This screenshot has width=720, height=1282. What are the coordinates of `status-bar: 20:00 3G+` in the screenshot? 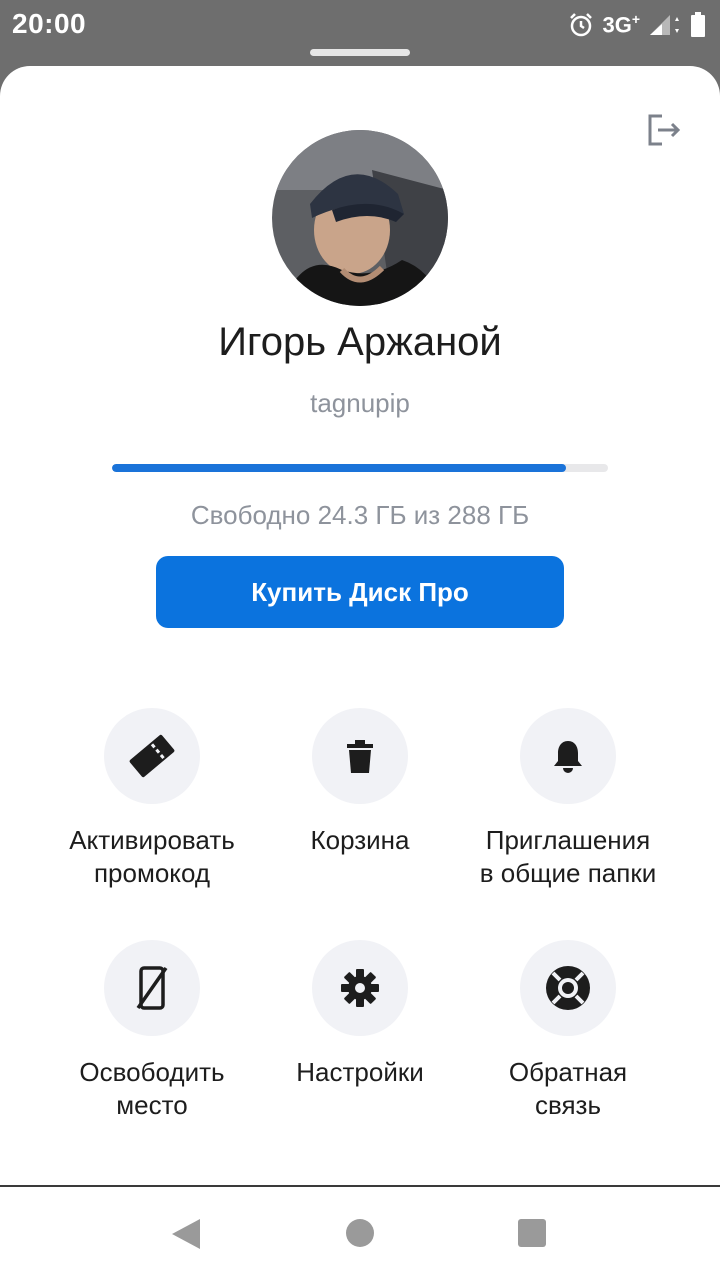 It's located at (360, 26).